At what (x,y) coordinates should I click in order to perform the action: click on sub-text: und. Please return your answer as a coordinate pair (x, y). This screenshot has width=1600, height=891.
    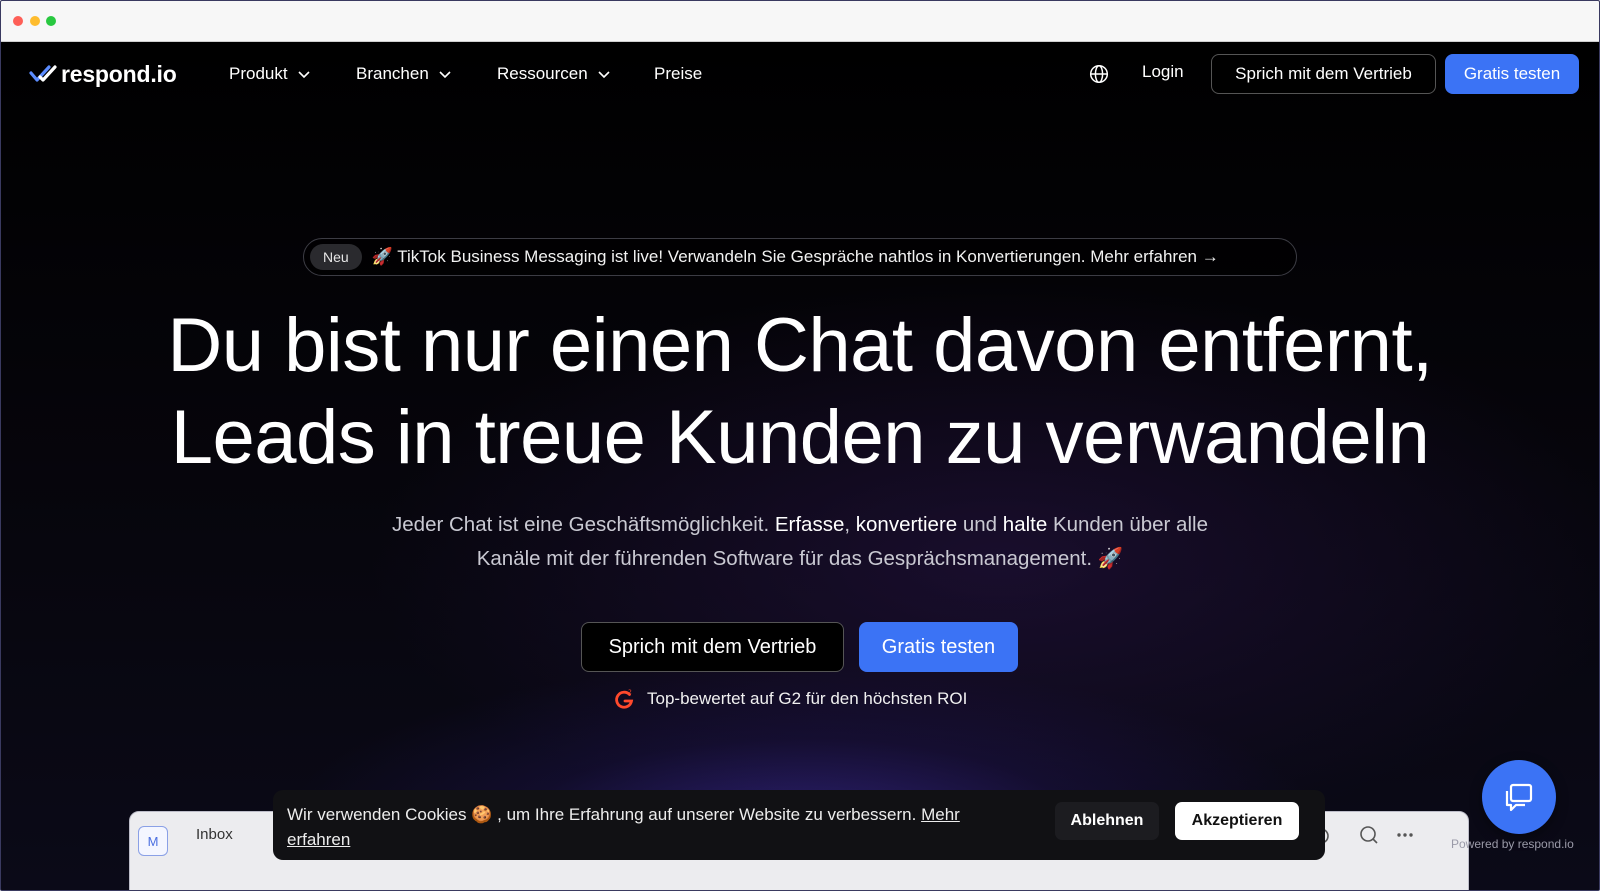
    Looking at the image, I should click on (980, 524).